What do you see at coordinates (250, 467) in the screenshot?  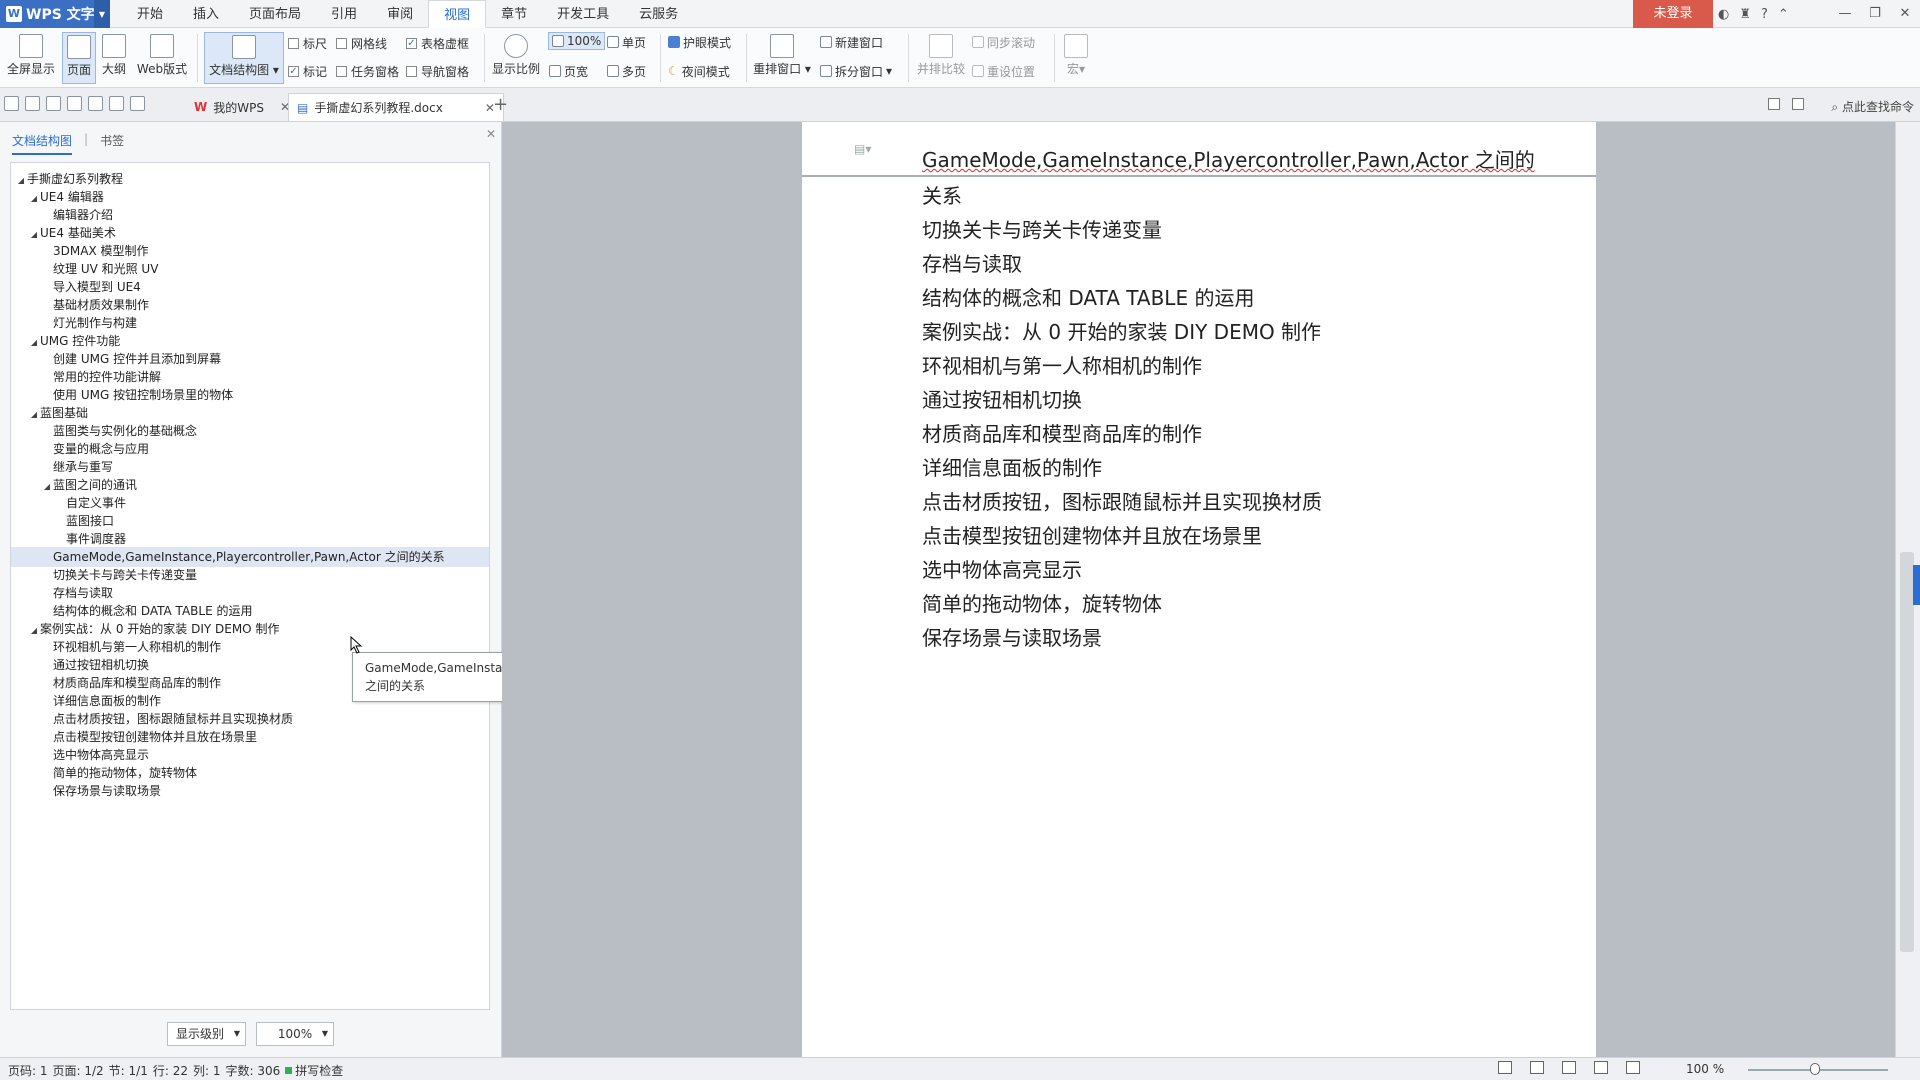 I see `tree-item: 继承与重写` at bounding box center [250, 467].